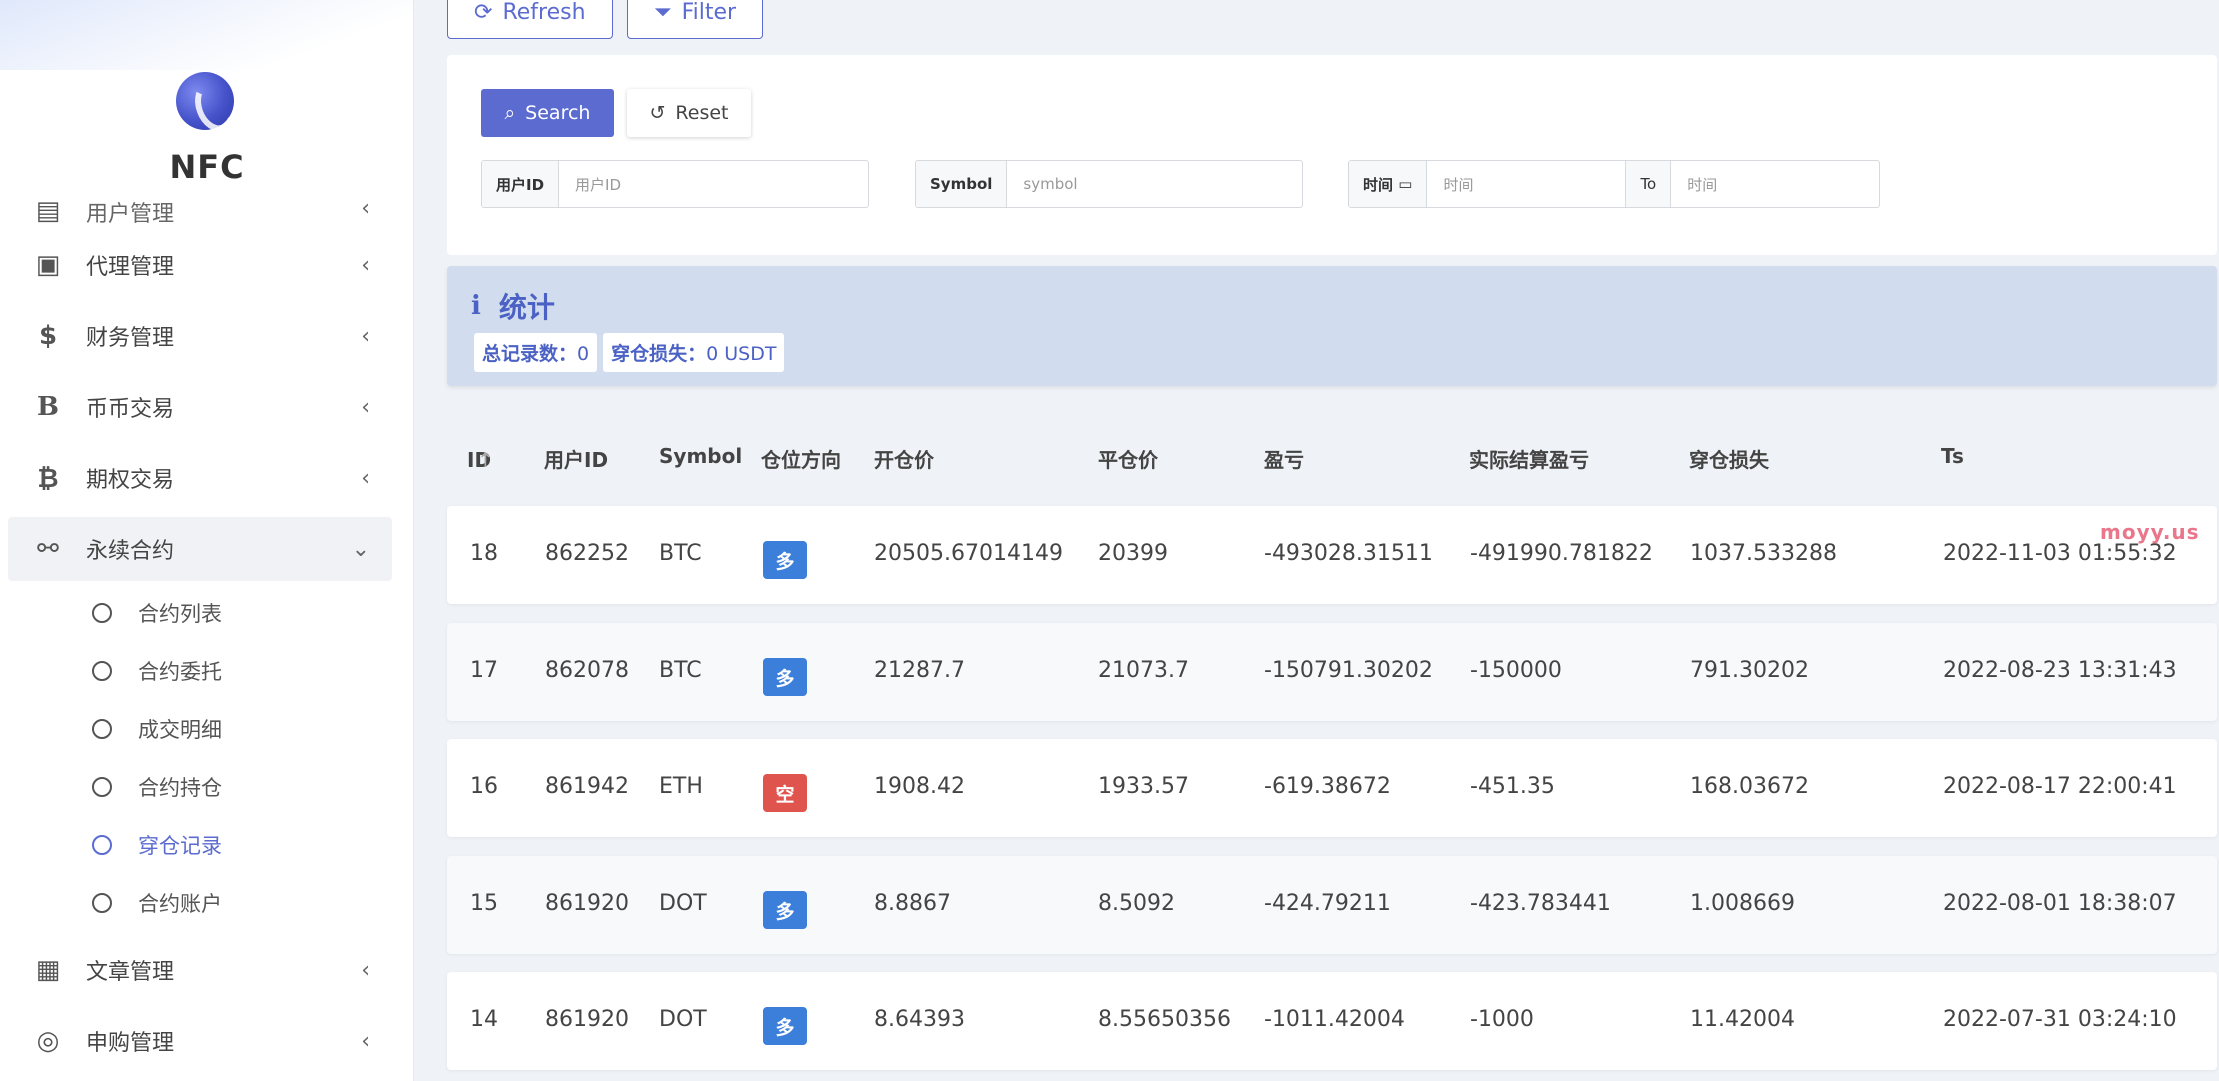 This screenshot has height=1081, width=2219. I want to click on sidebar-item-label: 永续合约, so click(130, 551).